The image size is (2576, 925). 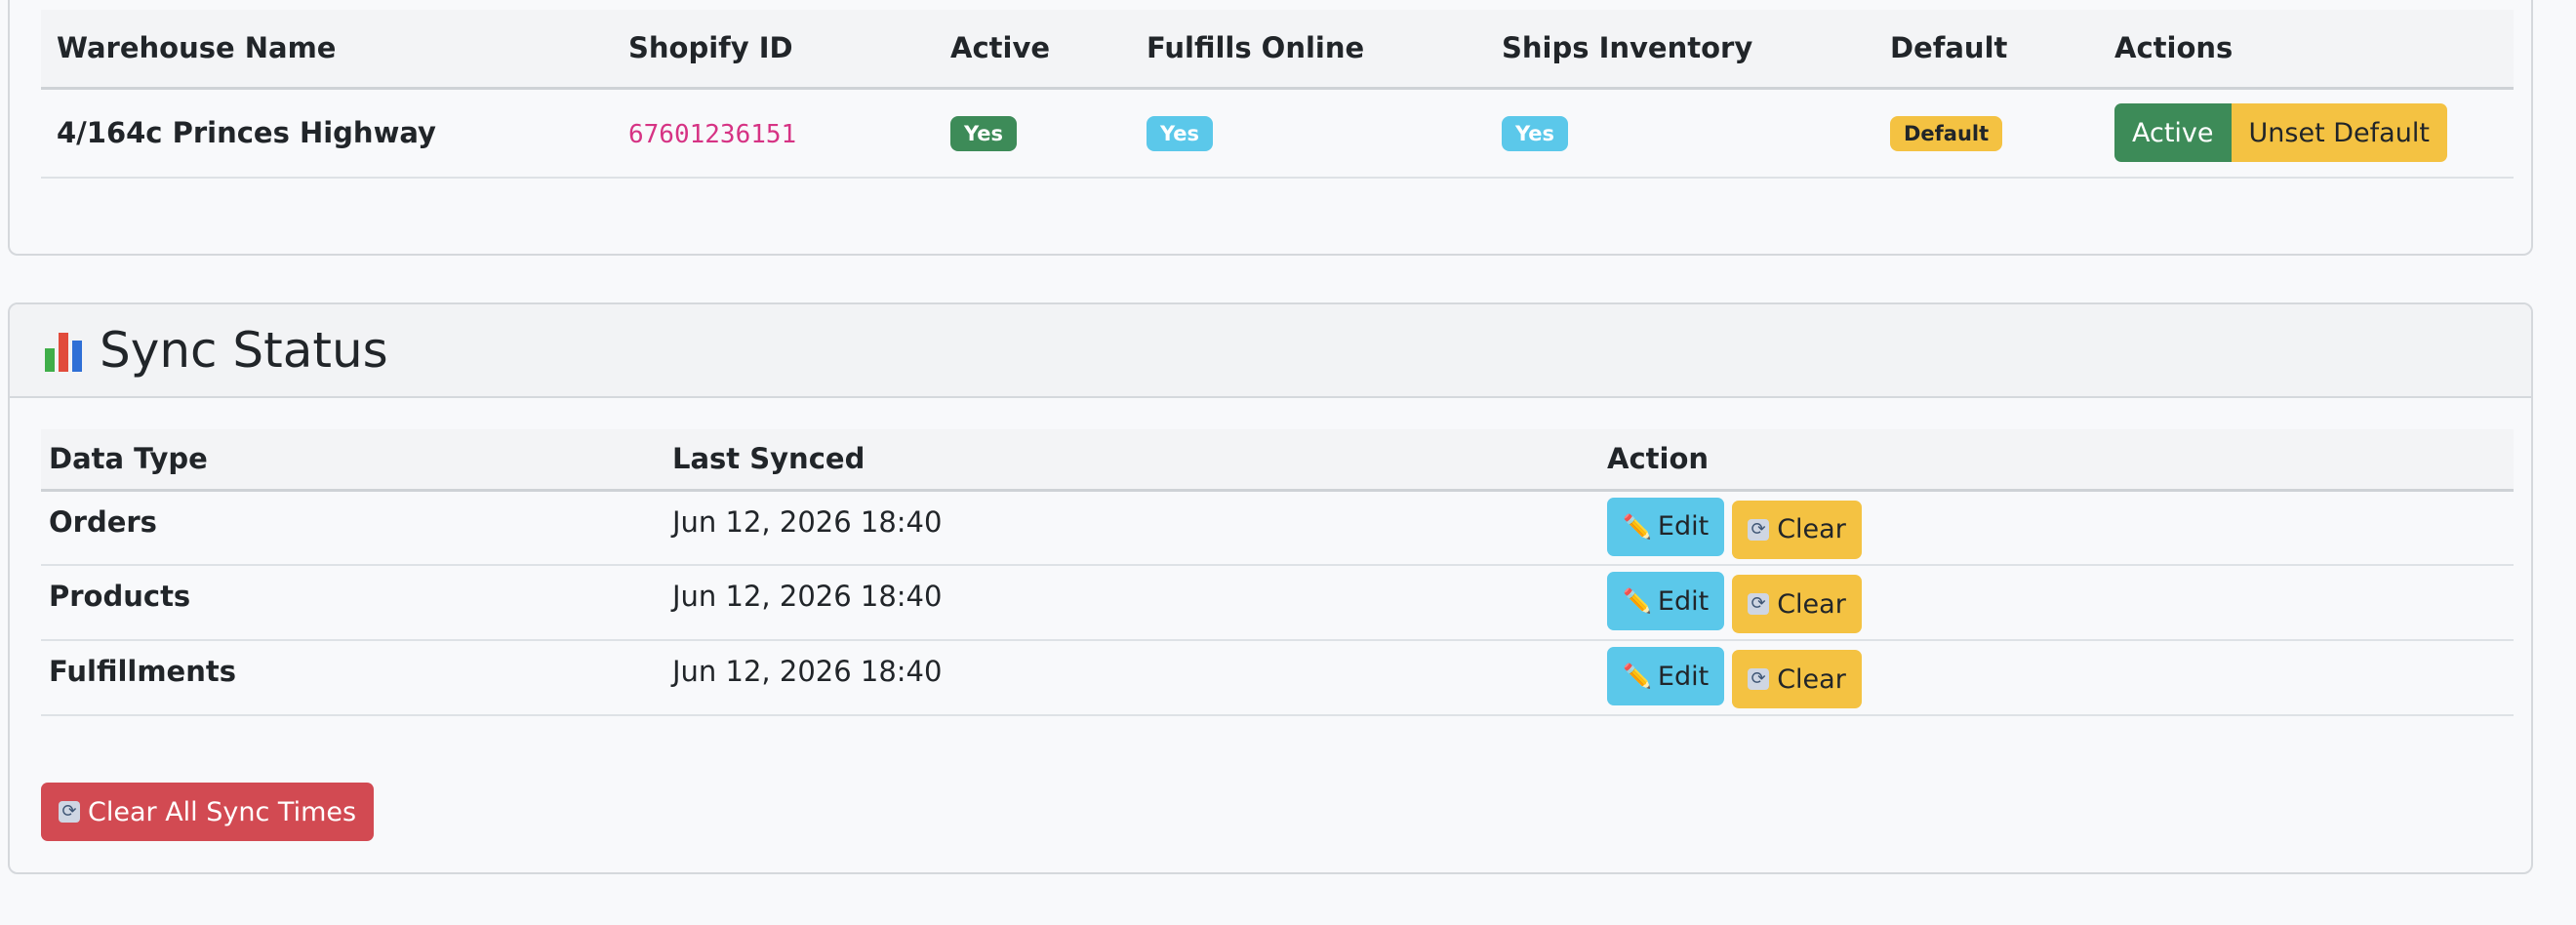 What do you see at coordinates (1797, 679) in the screenshot?
I see `clear-fulfillments-button: ⟳ Clear` at bounding box center [1797, 679].